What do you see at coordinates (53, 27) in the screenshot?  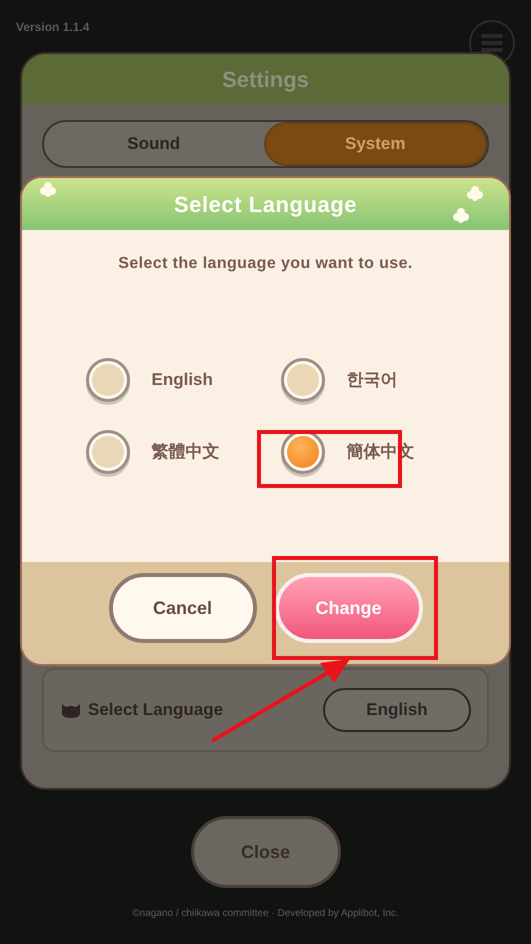 I see `version-label: Version 1.1.4` at bounding box center [53, 27].